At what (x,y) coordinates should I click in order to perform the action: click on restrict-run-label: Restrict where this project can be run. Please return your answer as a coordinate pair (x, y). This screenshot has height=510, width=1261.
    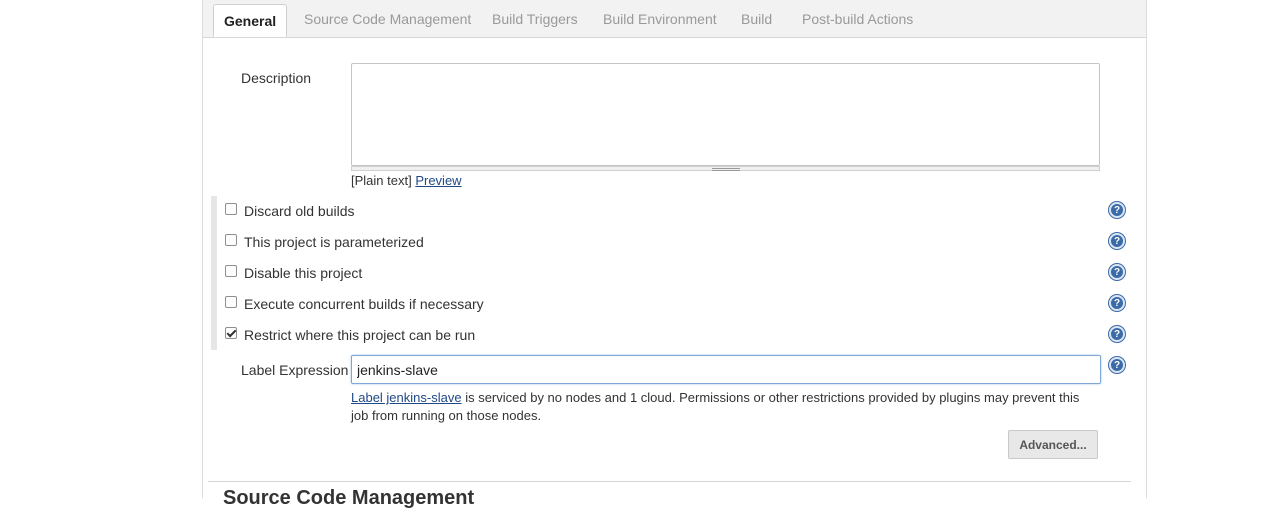
    Looking at the image, I should click on (360, 335).